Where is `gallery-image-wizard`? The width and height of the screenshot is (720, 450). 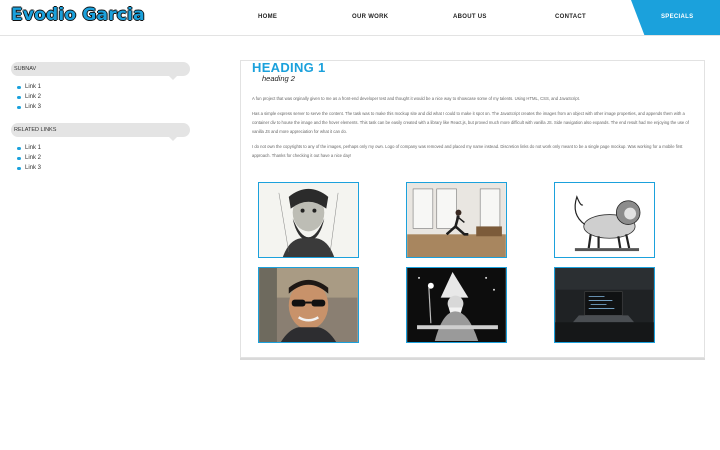
gallery-image-wizard is located at coordinates (456, 305).